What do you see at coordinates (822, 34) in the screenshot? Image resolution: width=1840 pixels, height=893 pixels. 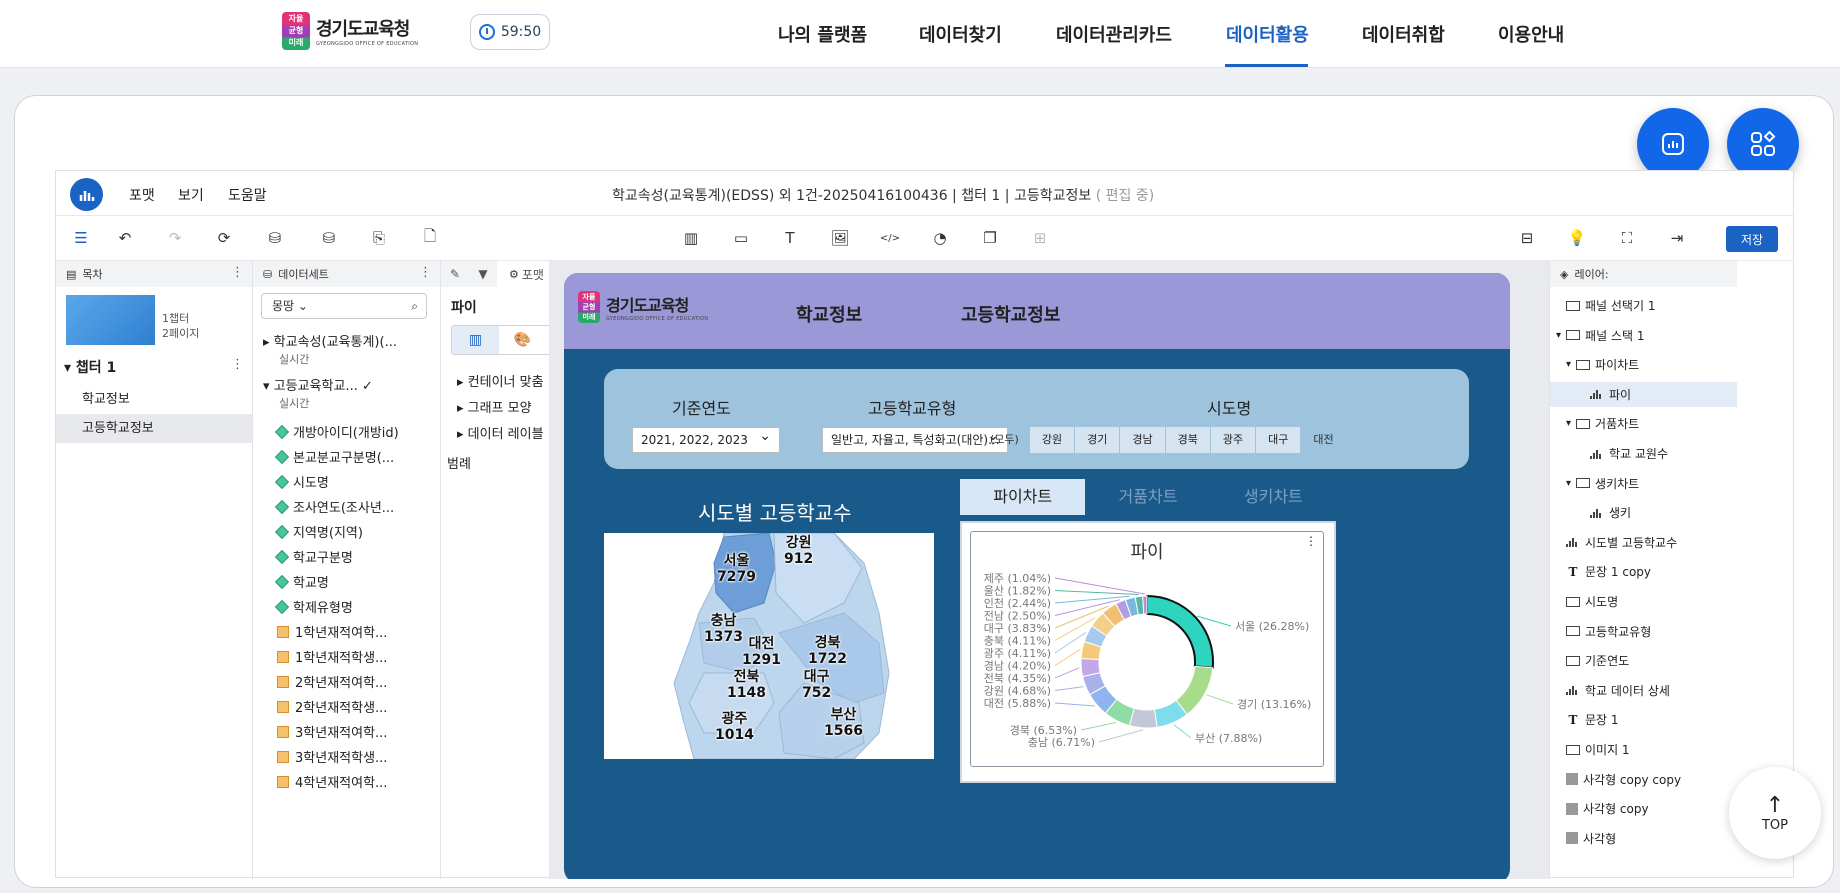 I see `nav-my-platform: 나의 플랫폼` at bounding box center [822, 34].